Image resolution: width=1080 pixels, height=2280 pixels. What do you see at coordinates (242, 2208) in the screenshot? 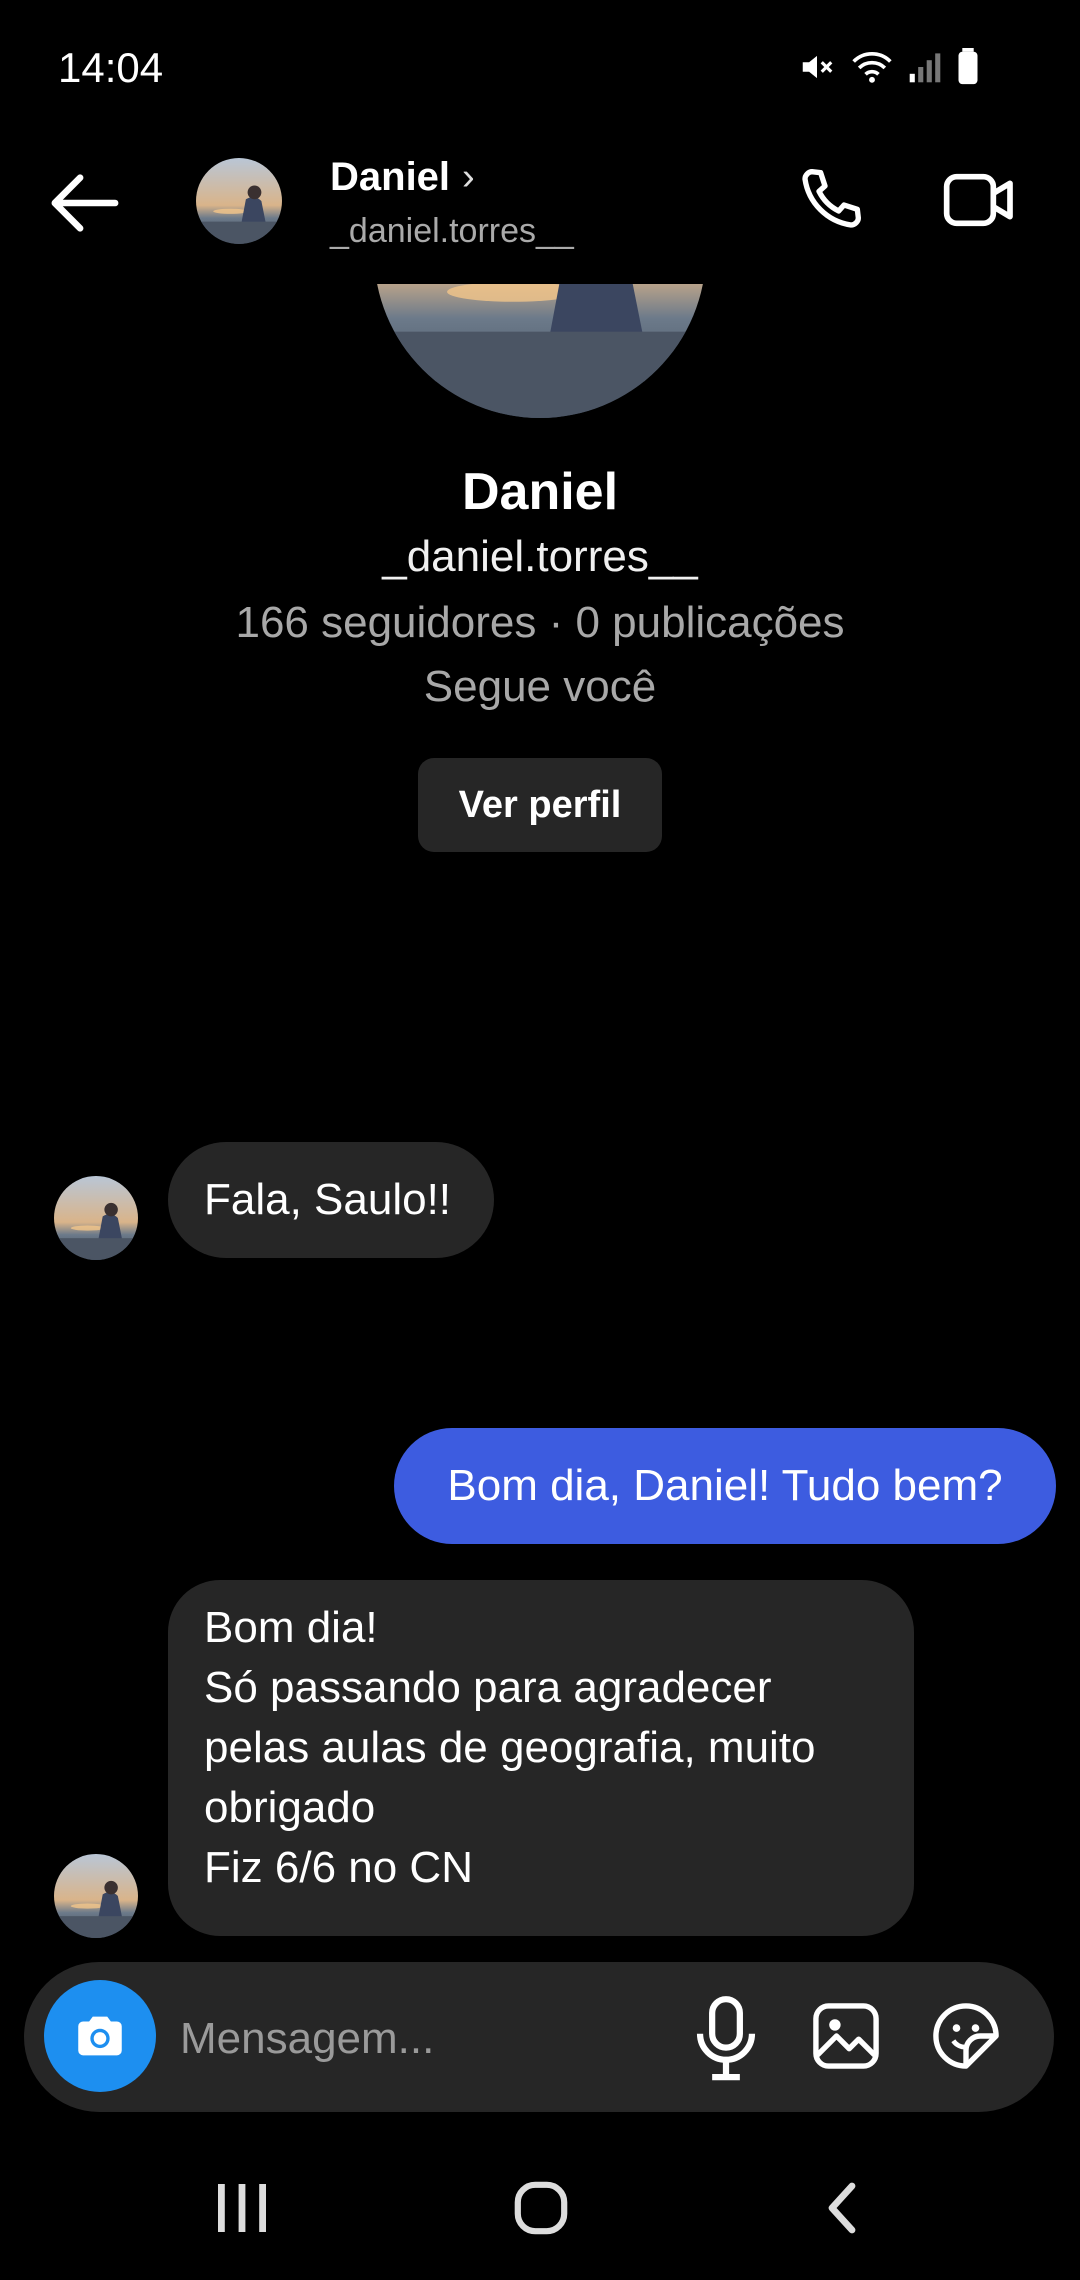
I see `recents-icon` at bounding box center [242, 2208].